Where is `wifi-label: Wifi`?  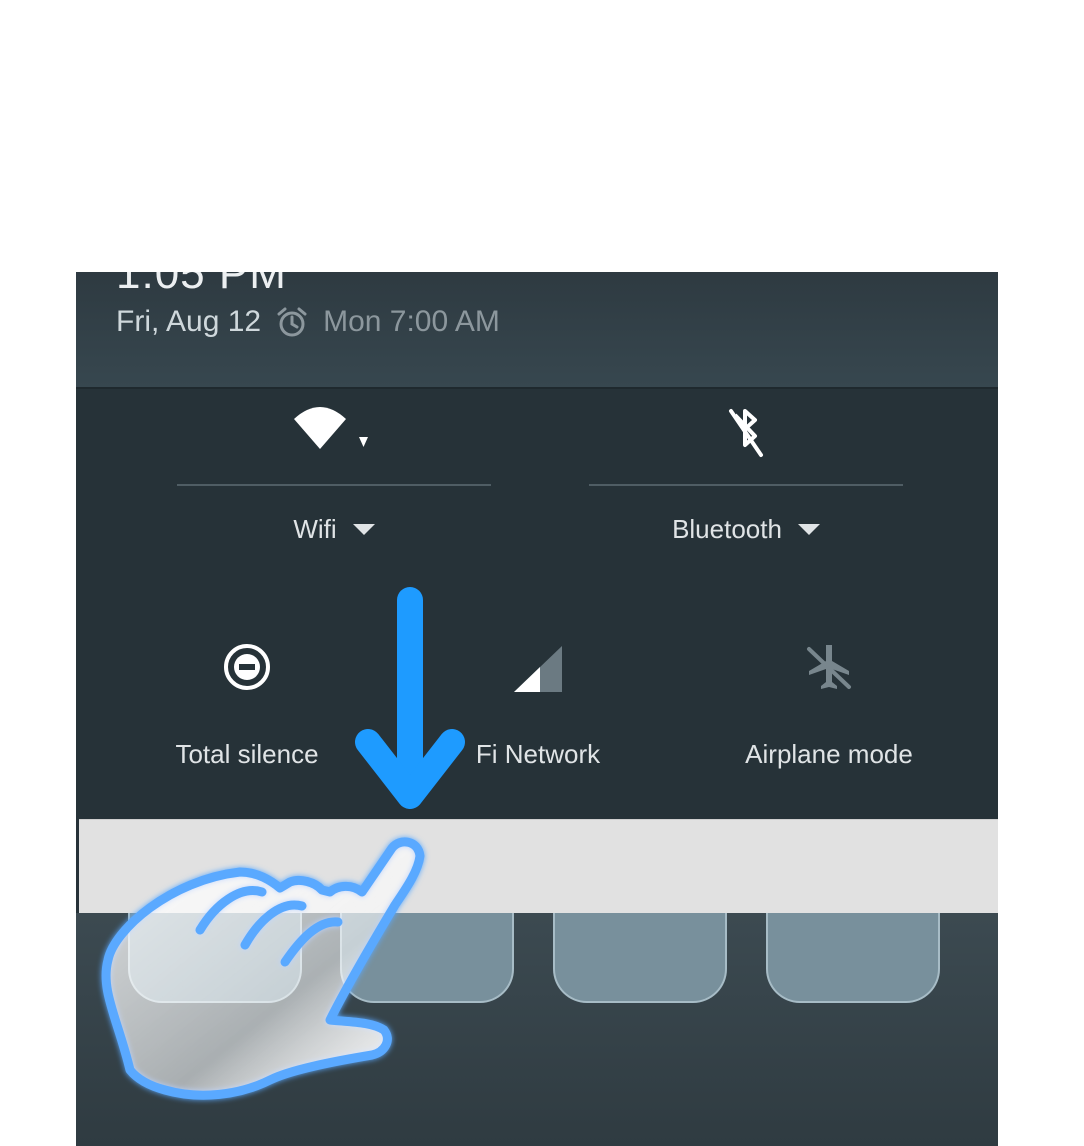 wifi-label: Wifi is located at coordinates (315, 529).